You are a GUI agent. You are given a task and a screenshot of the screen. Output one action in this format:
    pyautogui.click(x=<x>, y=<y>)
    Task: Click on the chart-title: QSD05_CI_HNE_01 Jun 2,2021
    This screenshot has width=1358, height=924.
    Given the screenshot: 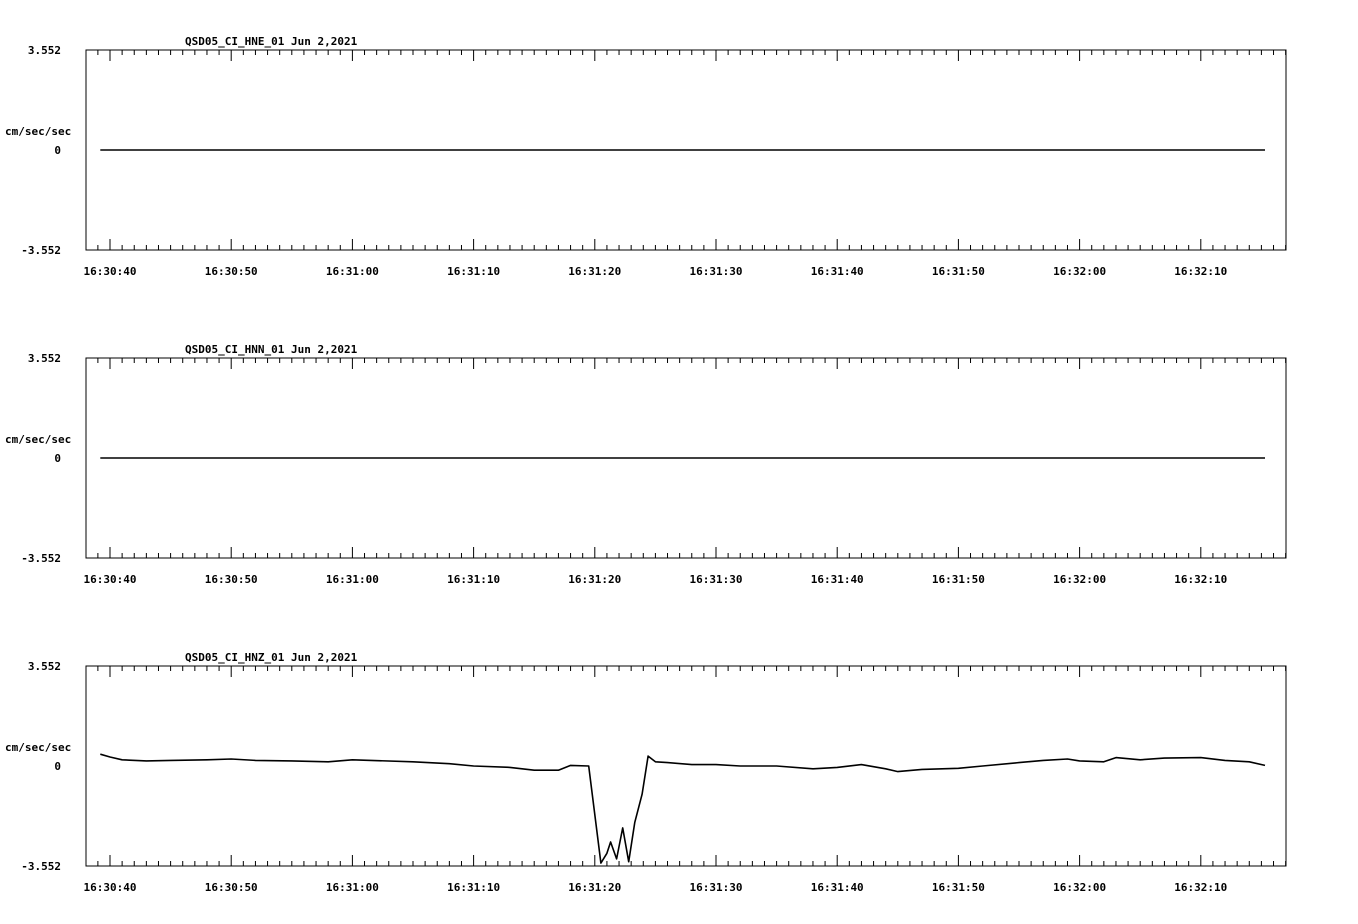 What is the action you would take?
    pyautogui.click(x=271, y=41)
    